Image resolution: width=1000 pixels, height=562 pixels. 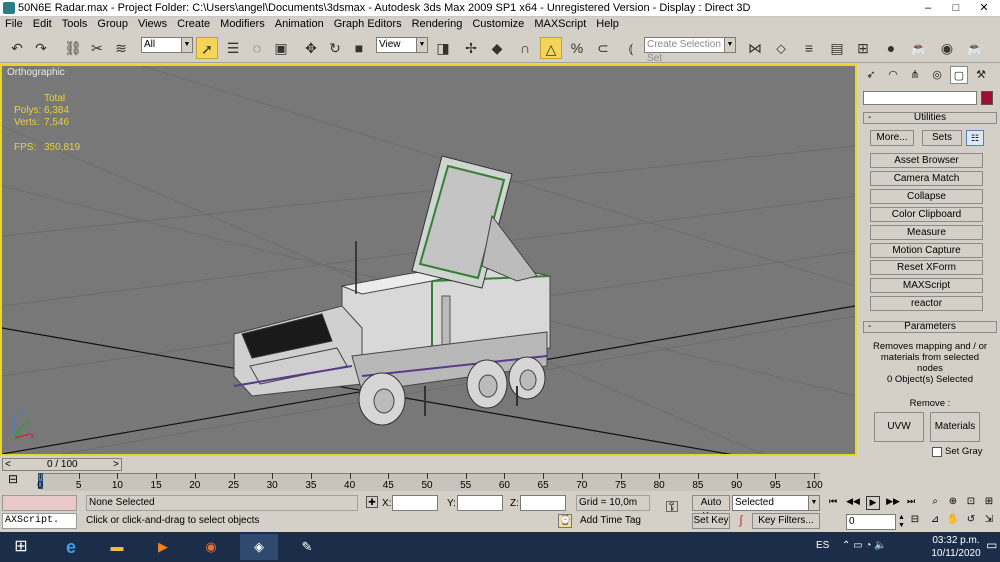 What do you see at coordinates (935, 521) in the screenshot?
I see `fov-icon: ⊿` at bounding box center [935, 521].